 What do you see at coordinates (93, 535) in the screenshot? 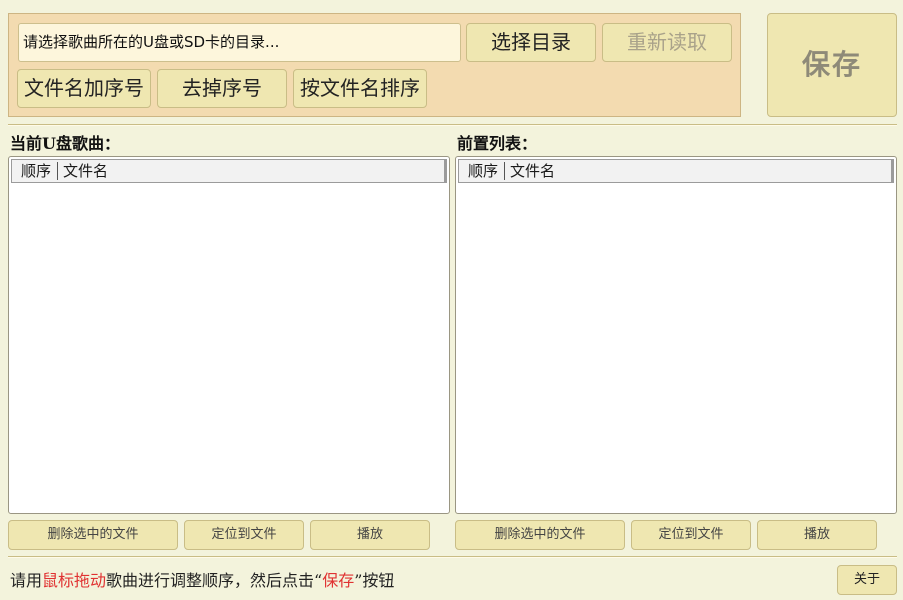
I see `left-delete-button: 删除选中的文件` at bounding box center [93, 535].